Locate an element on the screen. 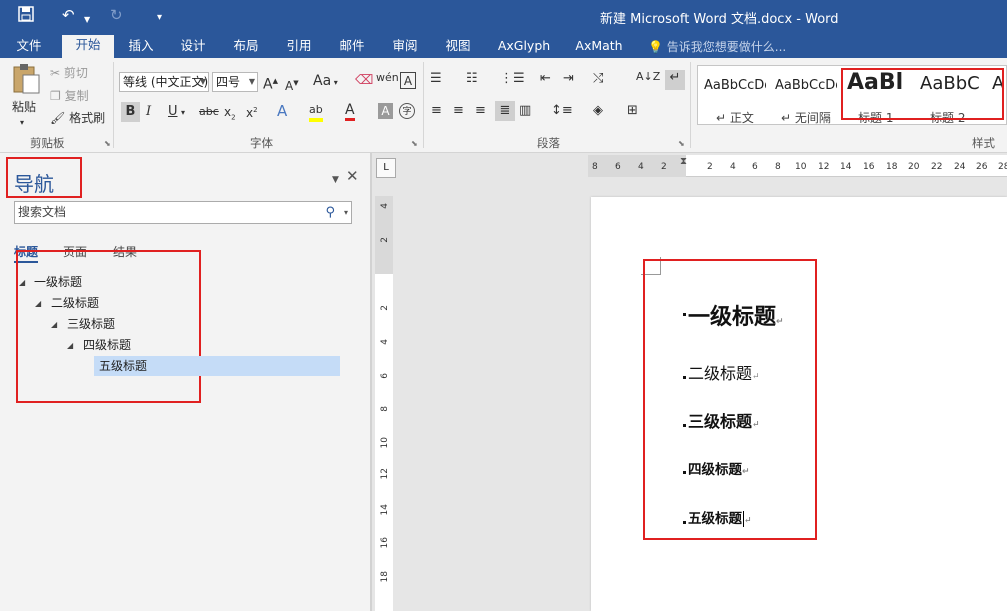  style-normal-name: ↵ 正文 is located at coordinates (735, 118).